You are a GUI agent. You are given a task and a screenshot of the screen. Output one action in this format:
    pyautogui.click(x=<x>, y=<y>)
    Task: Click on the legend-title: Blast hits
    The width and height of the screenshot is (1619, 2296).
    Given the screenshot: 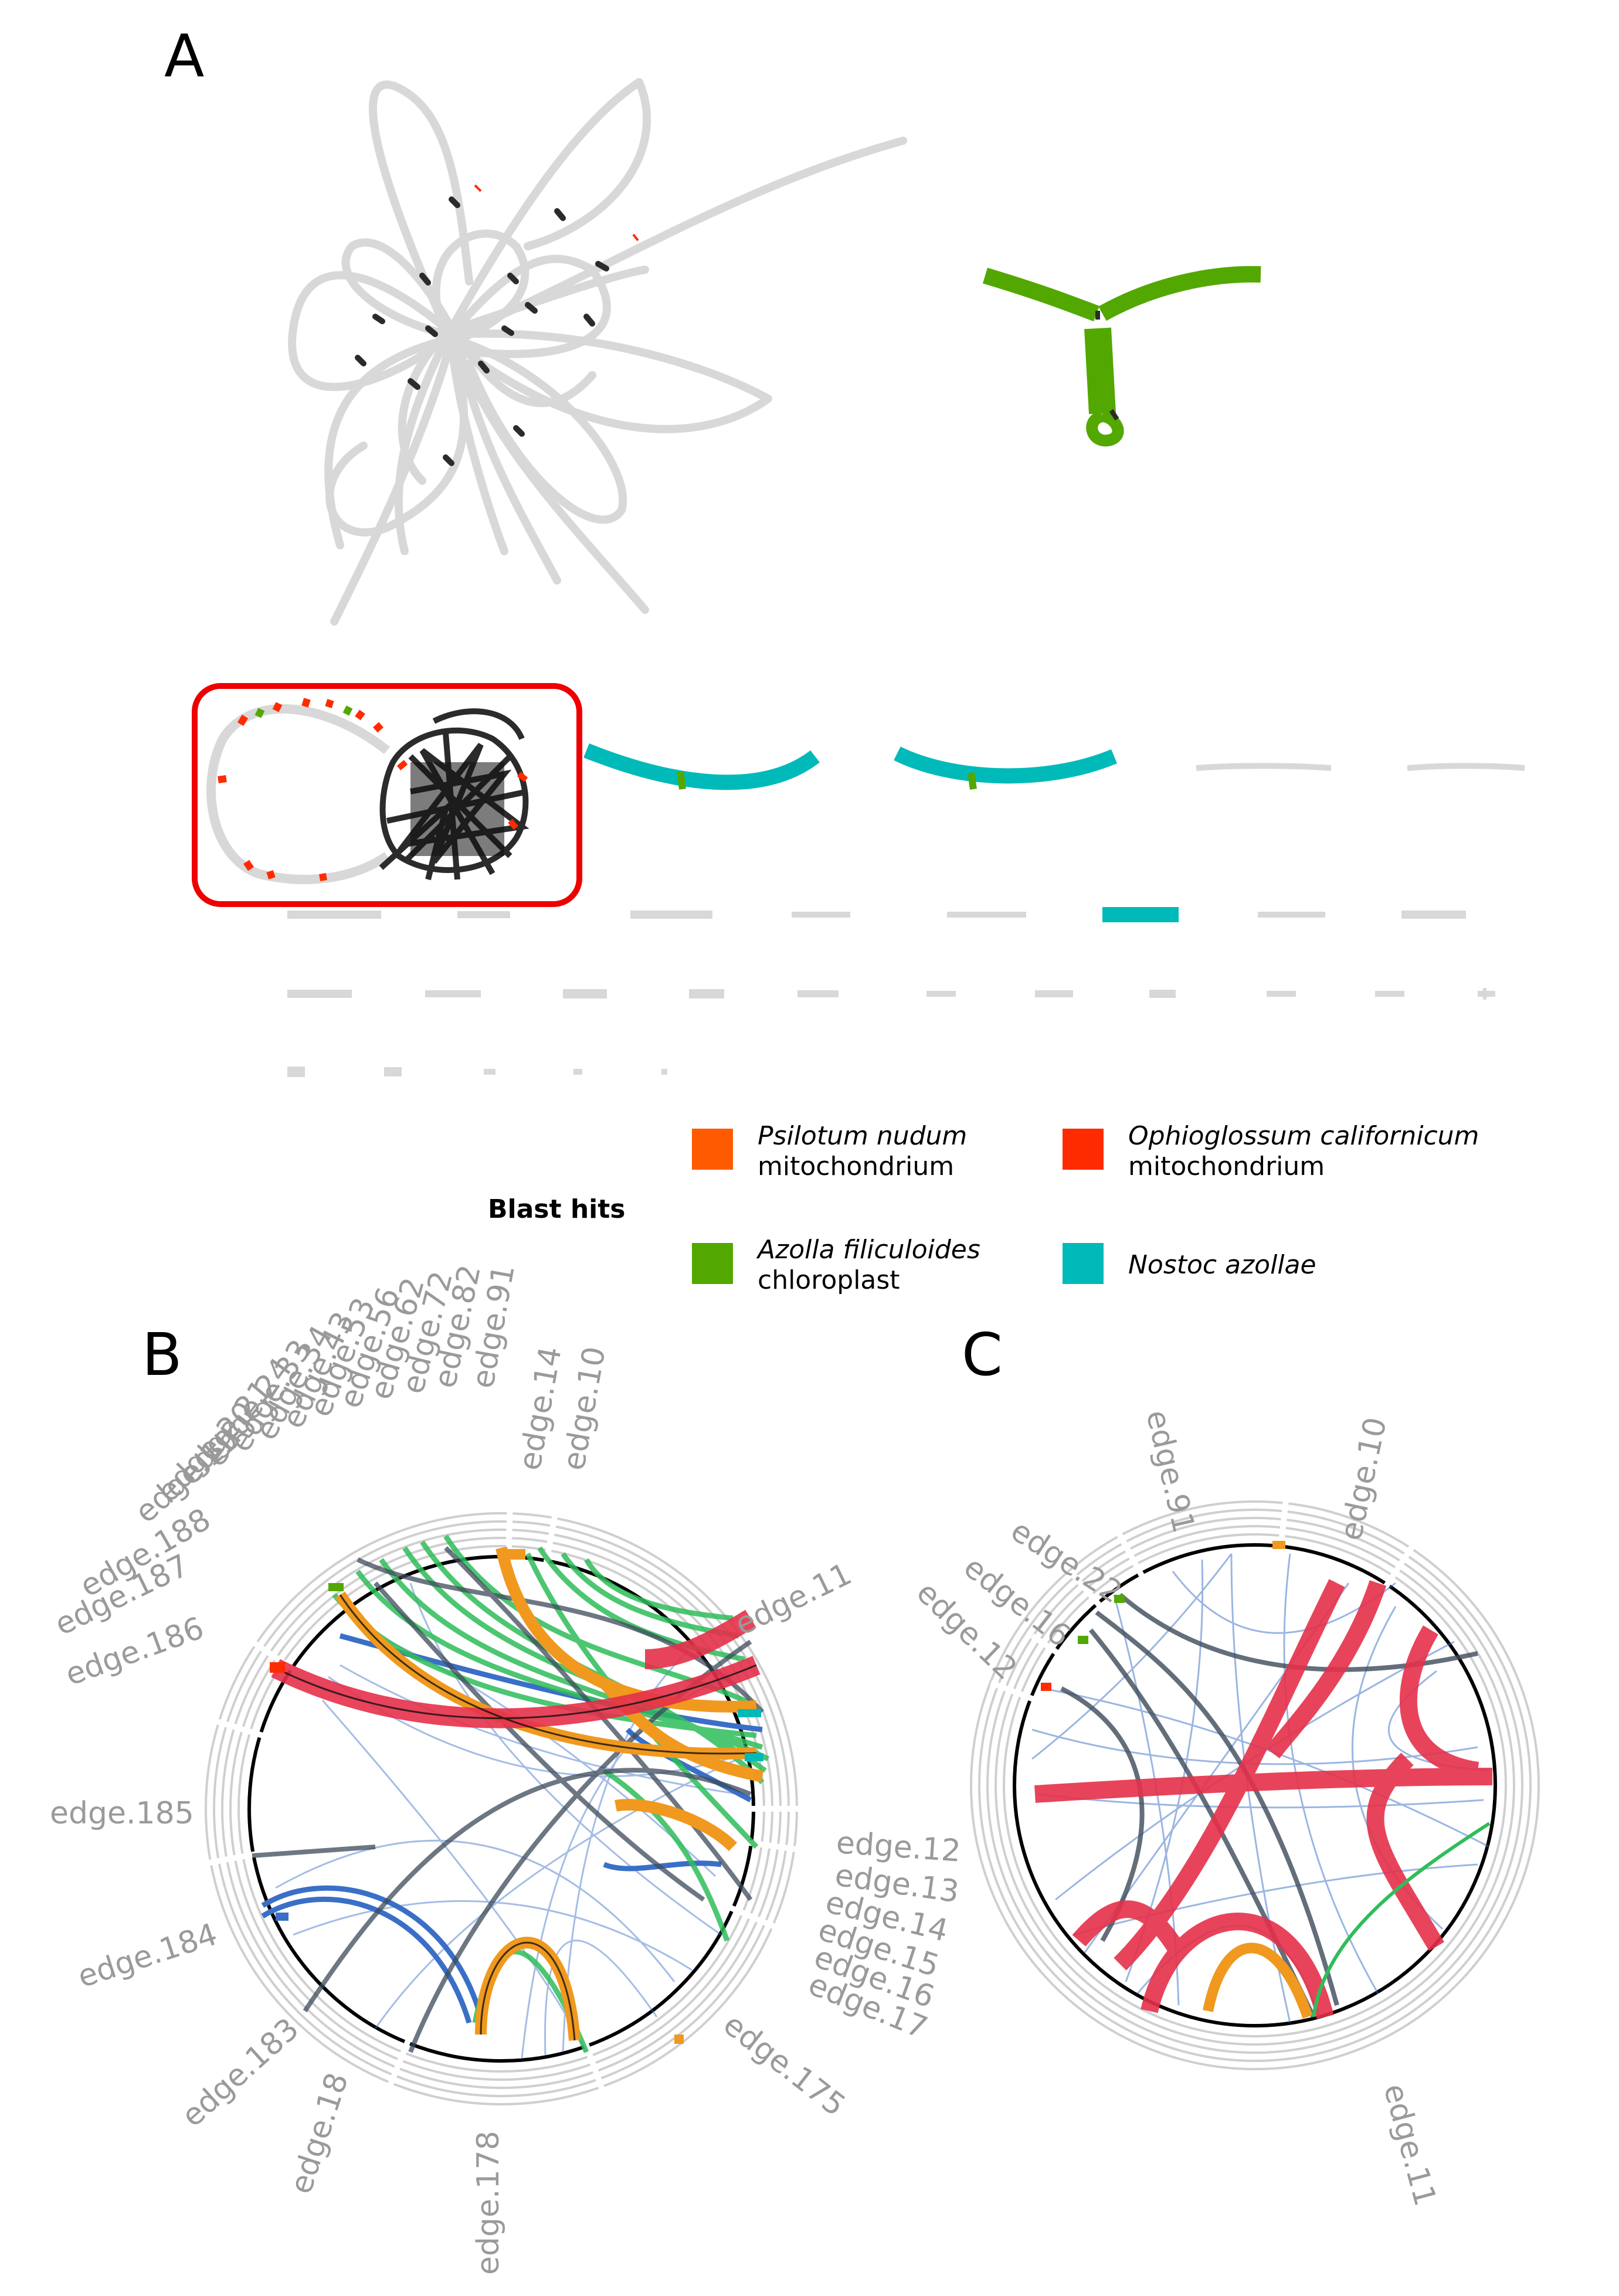 What is the action you would take?
    pyautogui.click(x=556, y=1209)
    